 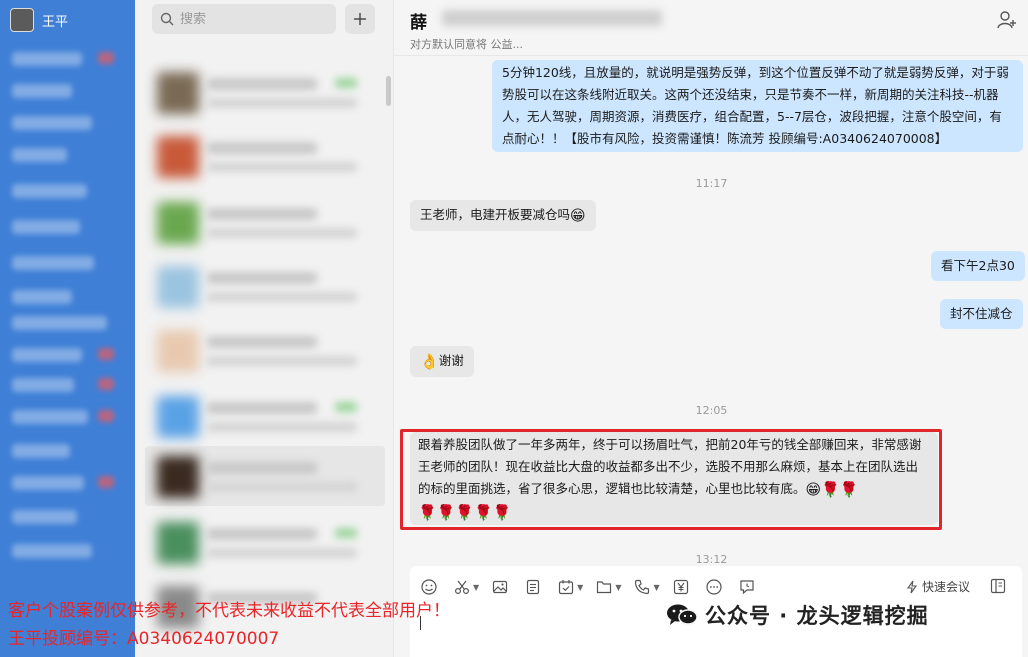 I want to click on chat-history-icon, so click(x=747, y=587).